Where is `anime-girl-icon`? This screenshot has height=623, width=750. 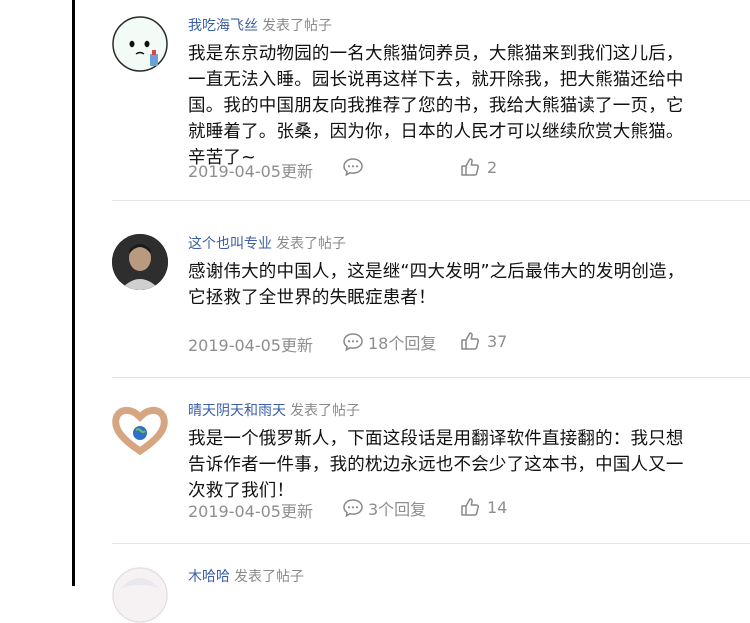
anime-girl-icon is located at coordinates (140, 595).